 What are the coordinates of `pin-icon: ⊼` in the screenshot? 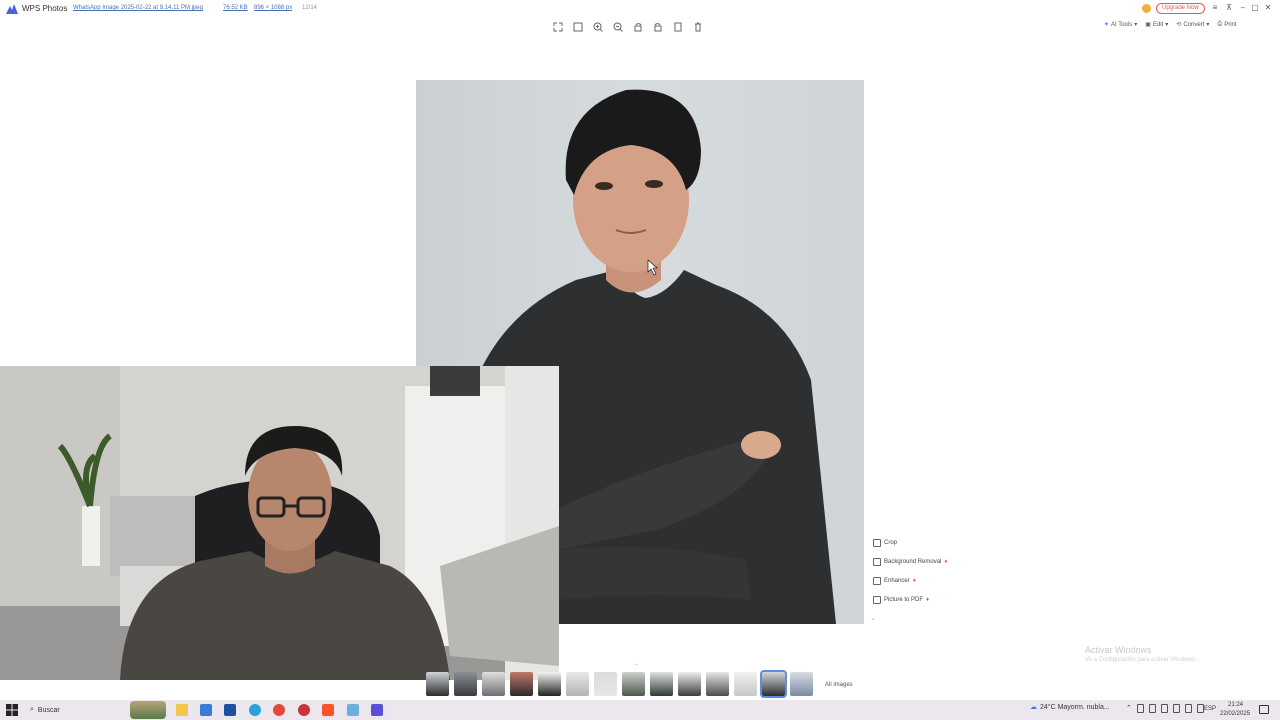 It's located at (1229, 8).